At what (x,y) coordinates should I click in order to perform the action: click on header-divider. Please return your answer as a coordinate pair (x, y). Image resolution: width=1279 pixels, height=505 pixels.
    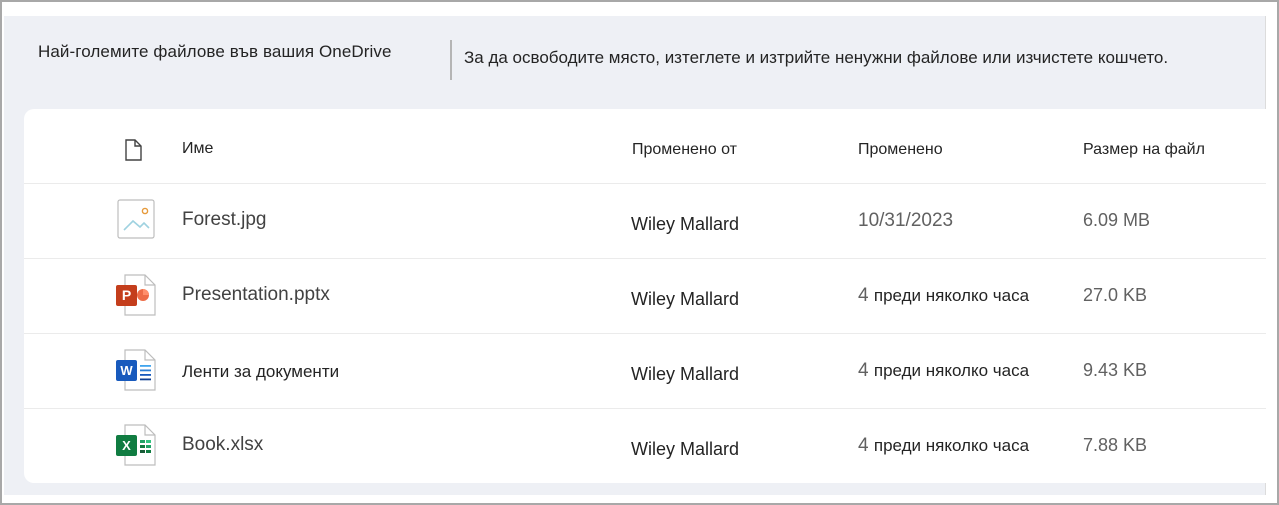
    Looking at the image, I should click on (451, 60).